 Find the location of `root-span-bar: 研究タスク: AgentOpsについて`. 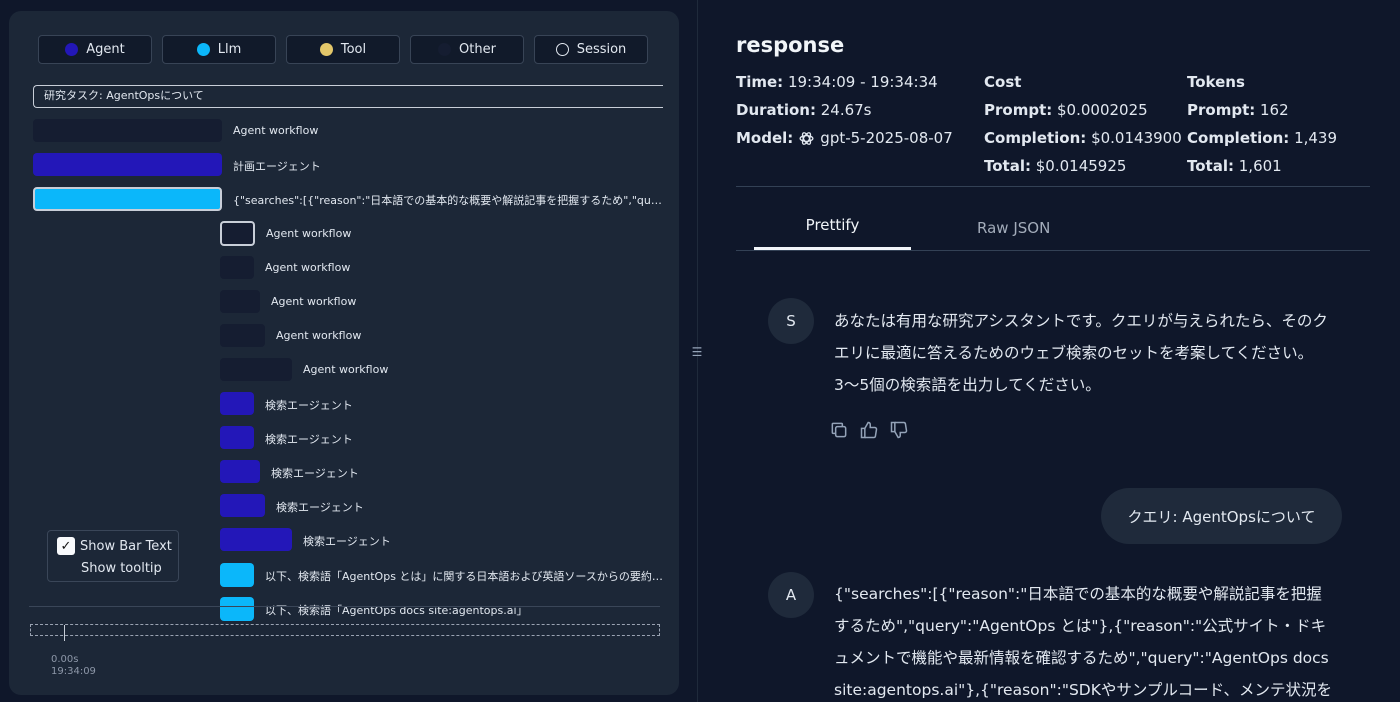

root-span-bar: 研究タスク: AgentOpsについて is located at coordinates (348, 96).